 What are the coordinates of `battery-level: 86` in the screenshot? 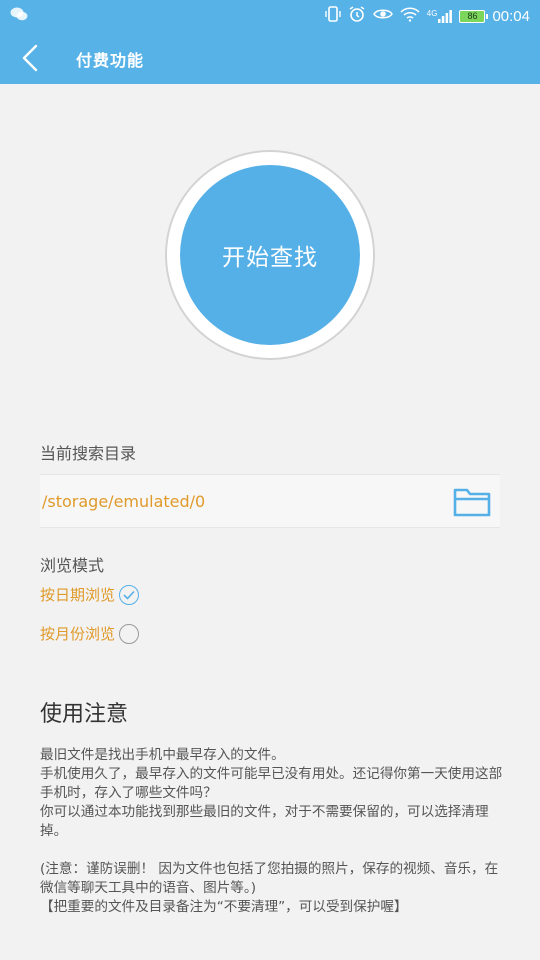 It's located at (472, 16).